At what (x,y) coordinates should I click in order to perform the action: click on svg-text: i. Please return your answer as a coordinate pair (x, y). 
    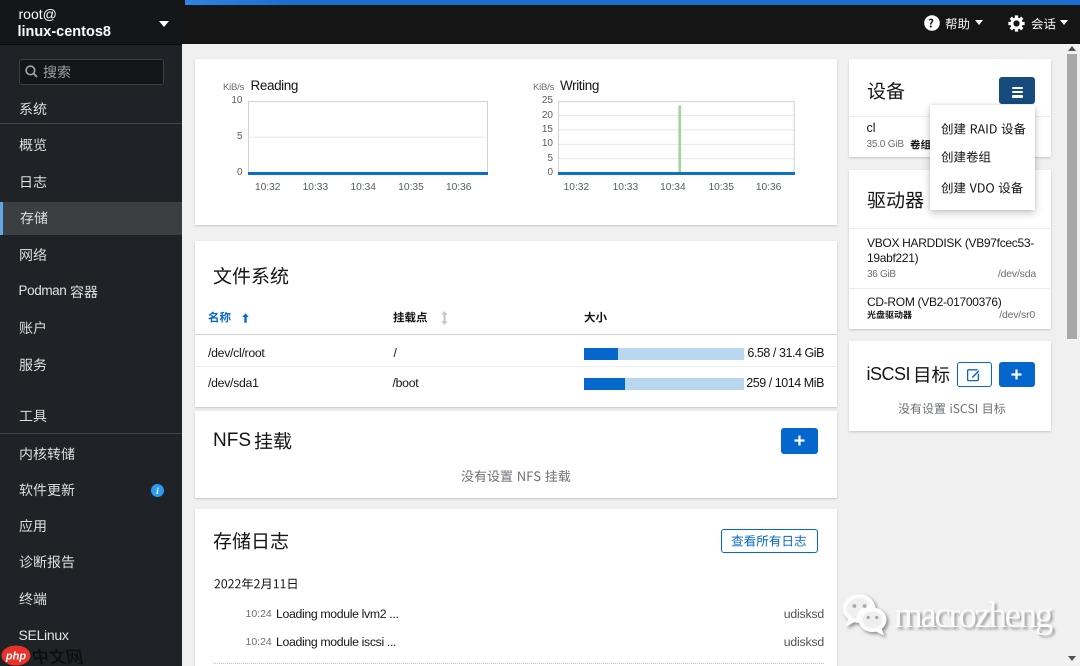
    Looking at the image, I should click on (157, 492).